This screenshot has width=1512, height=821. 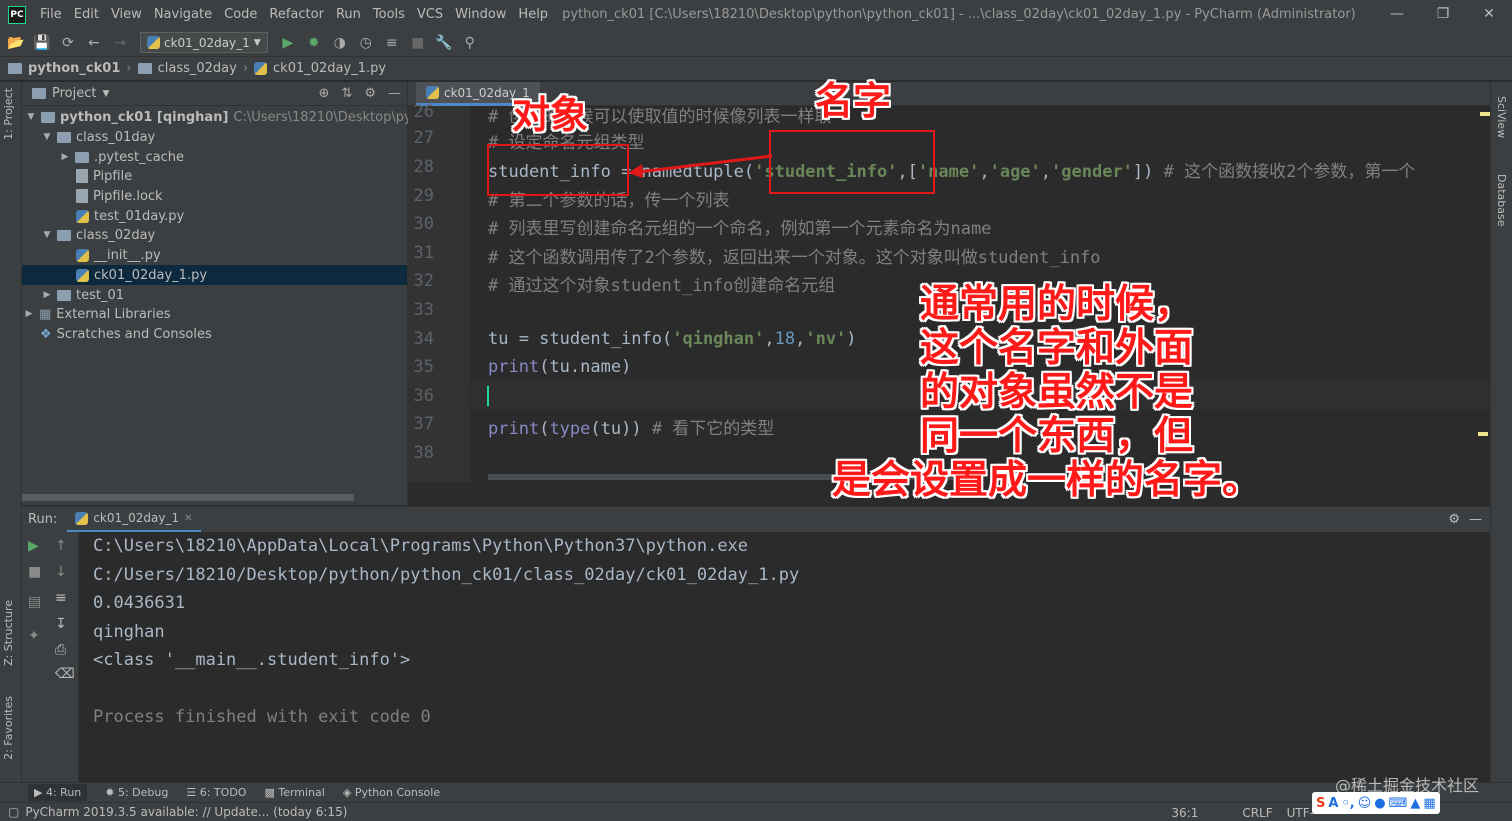 I want to click on open-folder-icon: 📂, so click(x=16, y=43).